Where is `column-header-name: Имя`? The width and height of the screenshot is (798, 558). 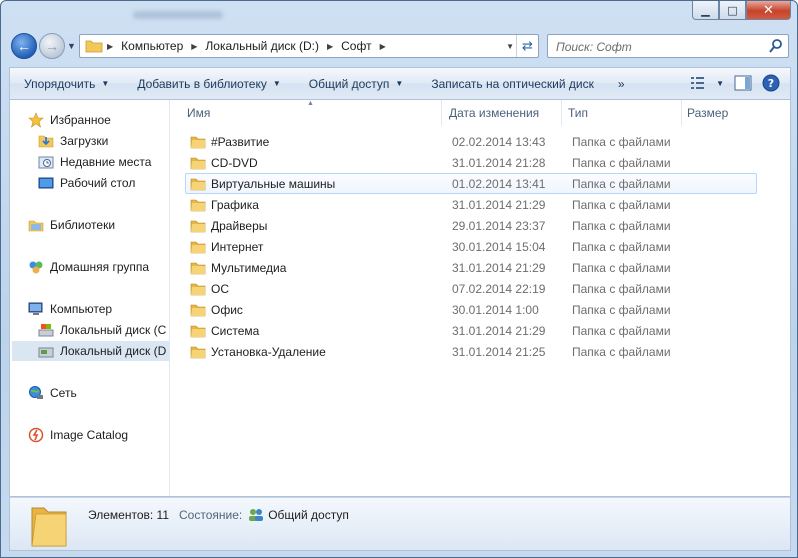
column-header-name: Имя is located at coordinates (306, 113).